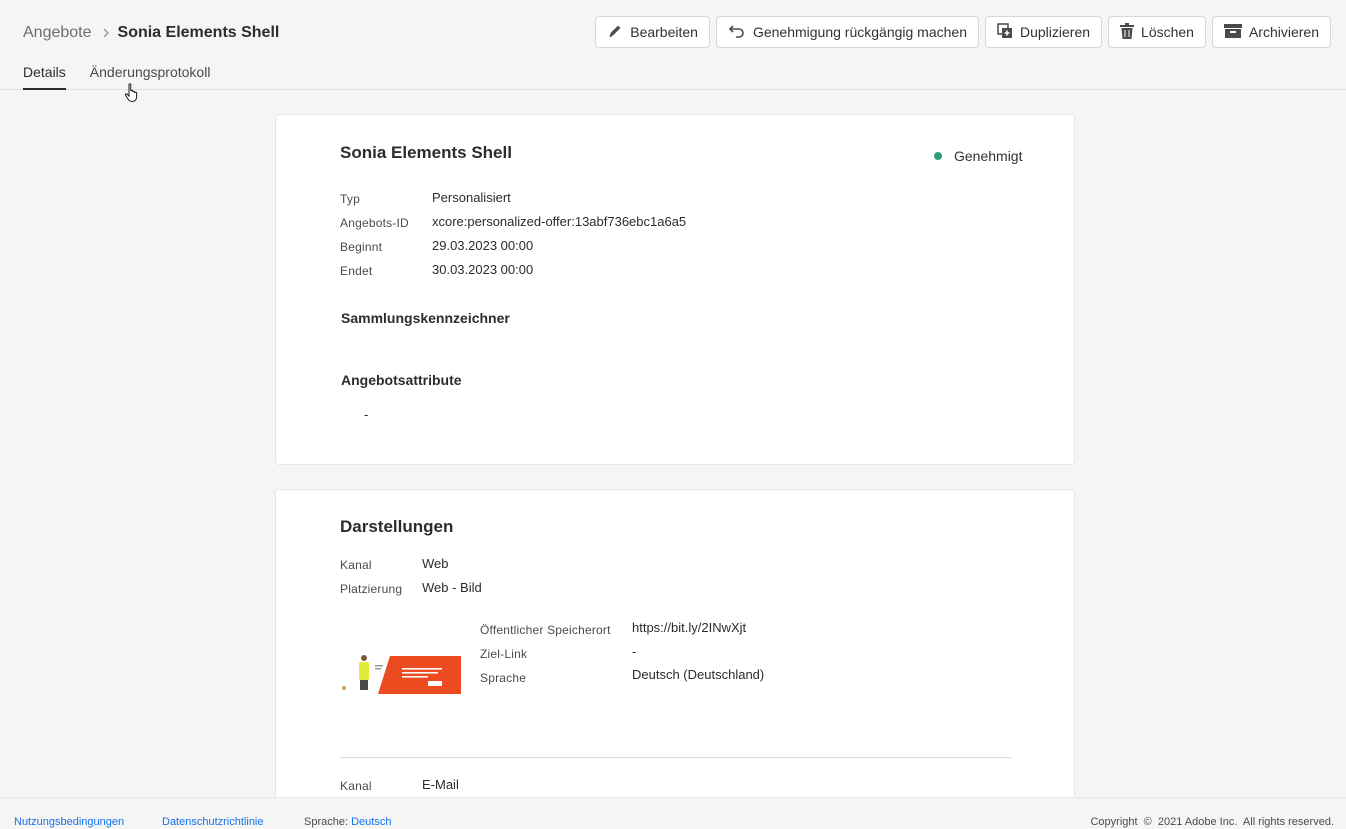 This screenshot has height=829, width=1346. I want to click on web-channel-label: Kanal, so click(356, 565).